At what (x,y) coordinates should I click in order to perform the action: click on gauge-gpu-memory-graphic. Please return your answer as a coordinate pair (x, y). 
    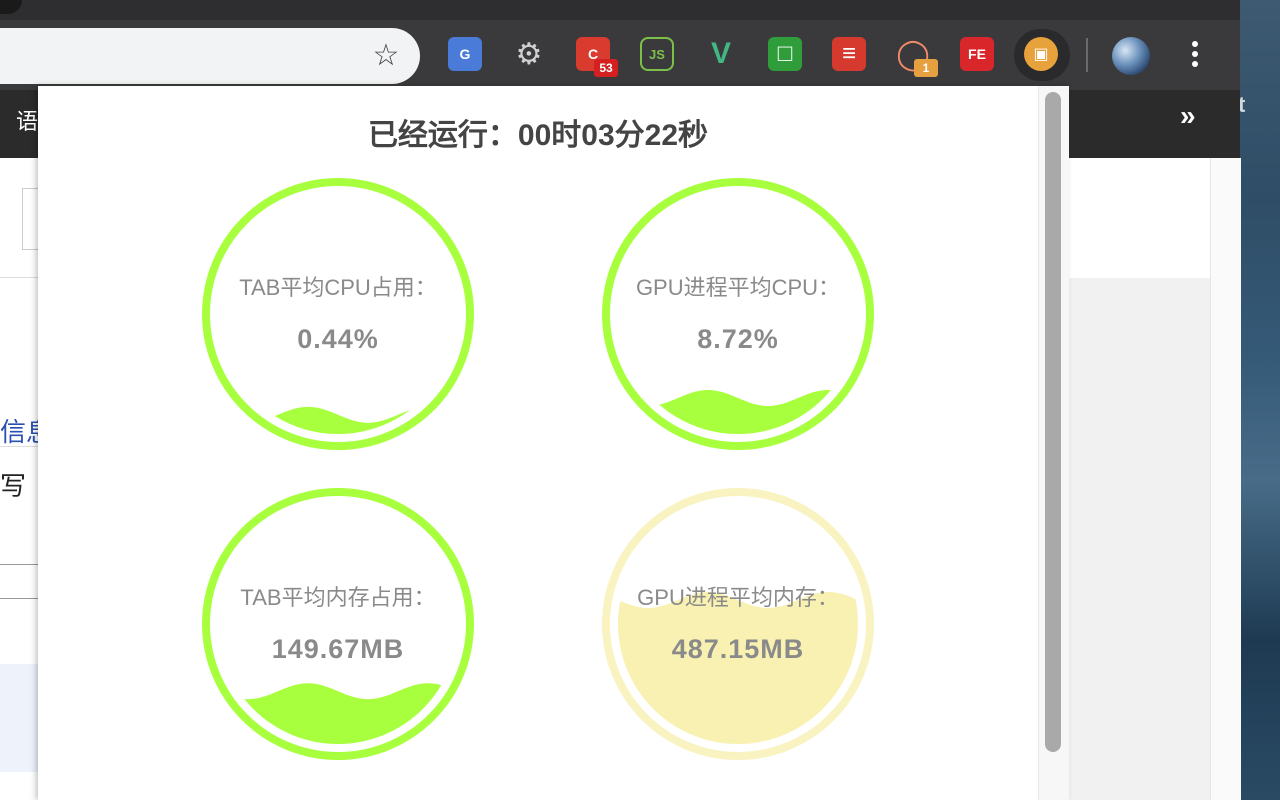
    Looking at the image, I should click on (738, 624).